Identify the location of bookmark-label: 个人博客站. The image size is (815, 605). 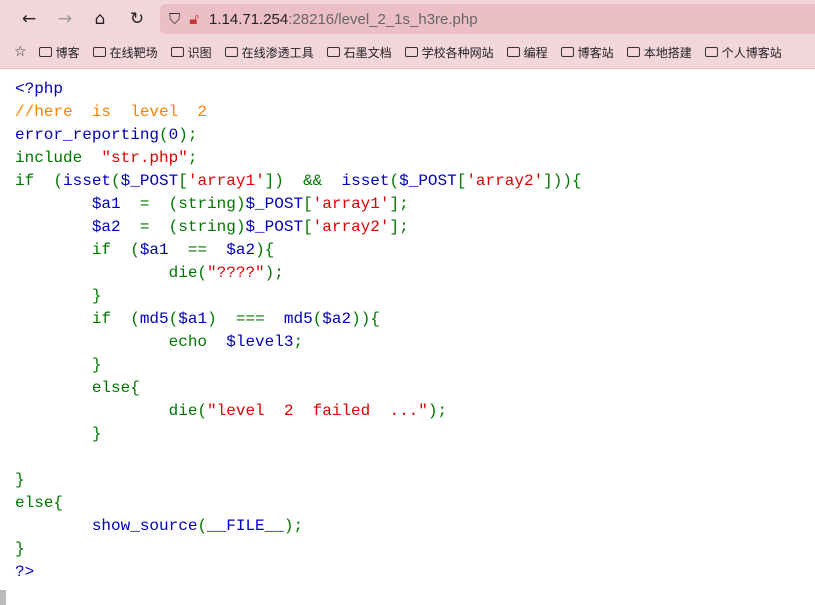
(751, 52).